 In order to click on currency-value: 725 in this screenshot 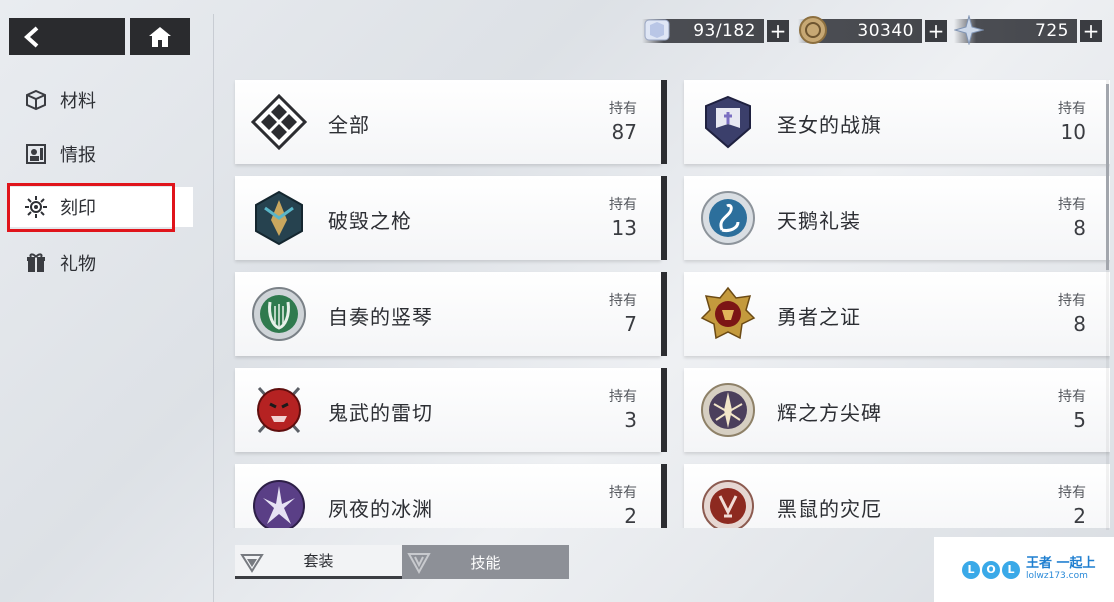, I will do `click(1052, 31)`.